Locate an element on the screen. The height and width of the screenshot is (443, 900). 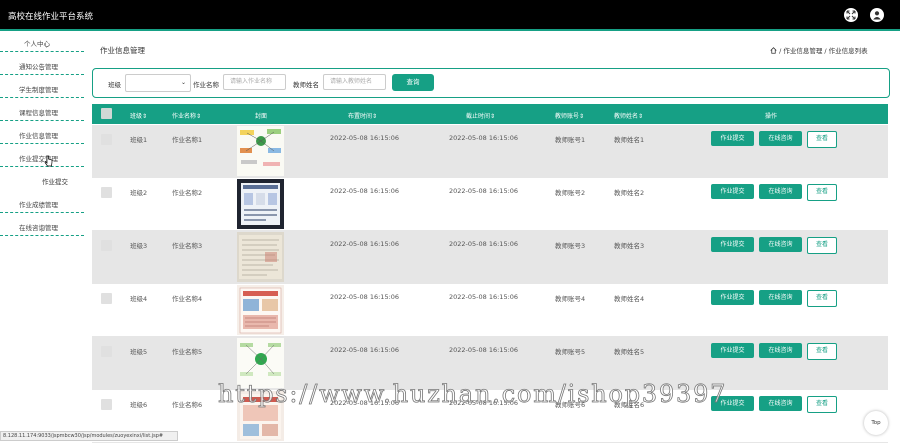
homework-name-label: 作业名称 is located at coordinates (206, 85).